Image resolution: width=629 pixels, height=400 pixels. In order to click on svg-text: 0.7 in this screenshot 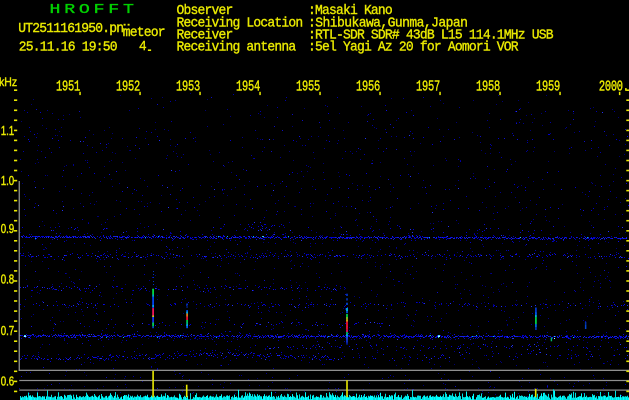, I will do `click(7, 332)`.